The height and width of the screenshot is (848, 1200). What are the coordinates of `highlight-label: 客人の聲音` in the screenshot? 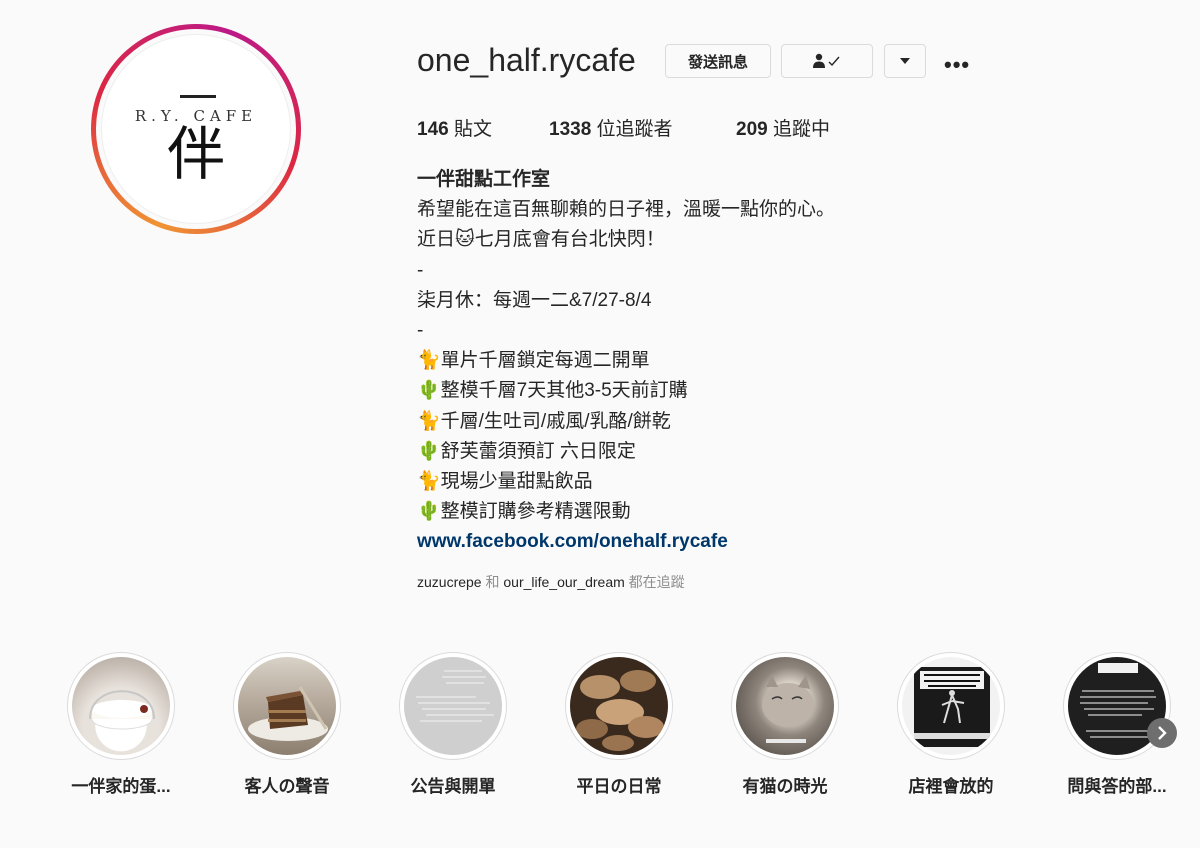 It's located at (287, 786).